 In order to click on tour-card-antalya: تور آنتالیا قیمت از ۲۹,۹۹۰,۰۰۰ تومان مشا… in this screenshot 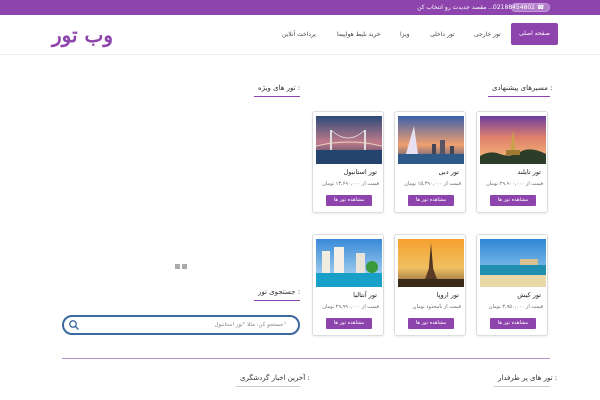, I will do `click(348, 285)`.